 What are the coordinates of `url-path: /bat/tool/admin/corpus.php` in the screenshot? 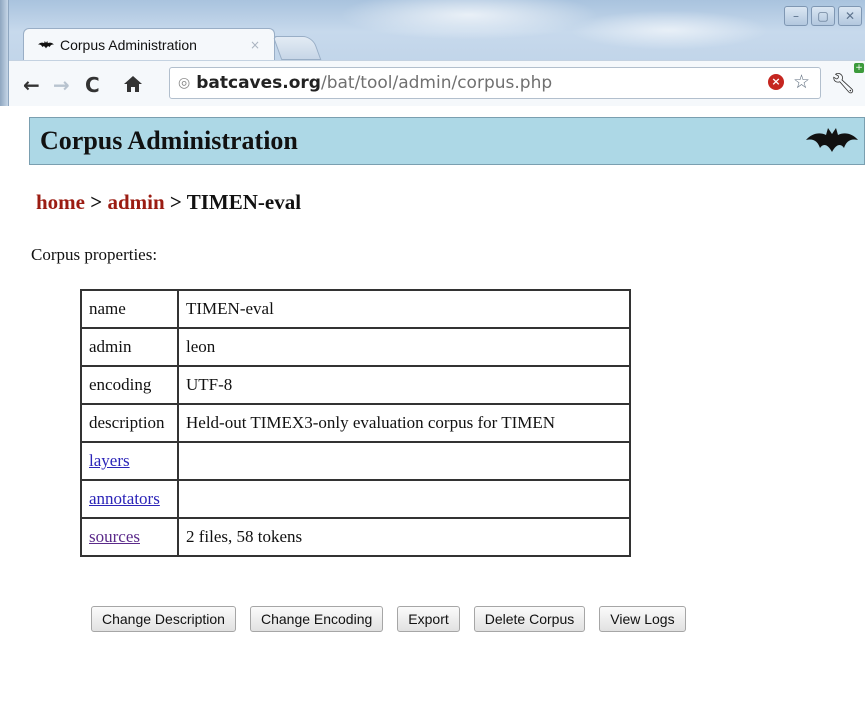 It's located at (436, 83).